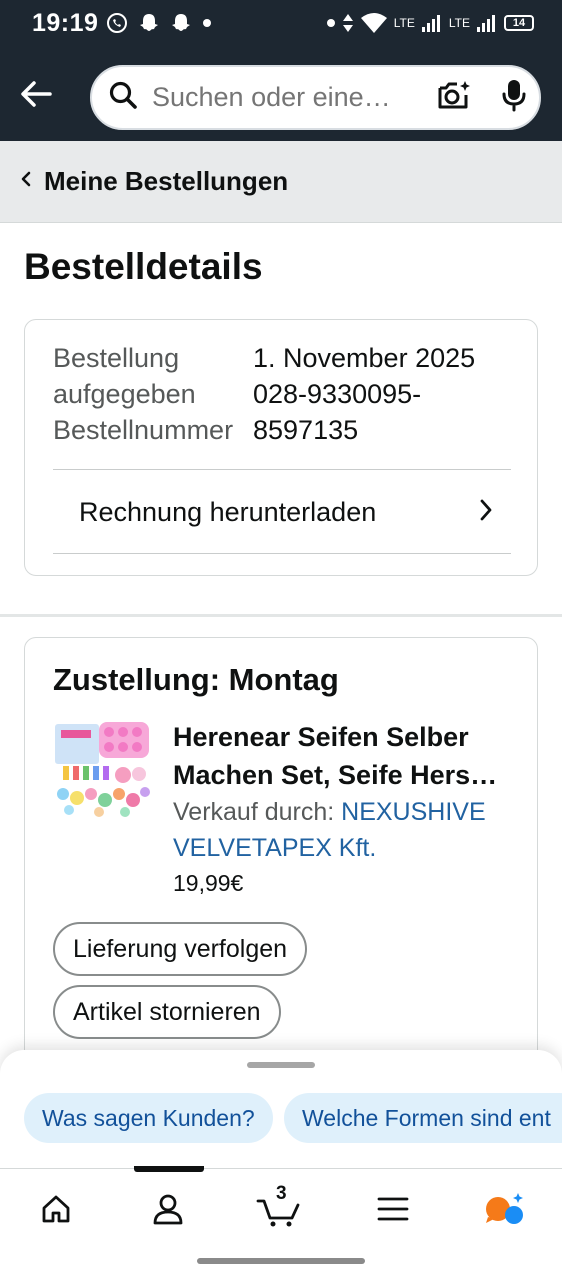 This screenshot has height=1280, width=562. Describe the element at coordinates (281, 23) in the screenshot. I see `status-bar: 19:19 LTE LTE 14` at that location.